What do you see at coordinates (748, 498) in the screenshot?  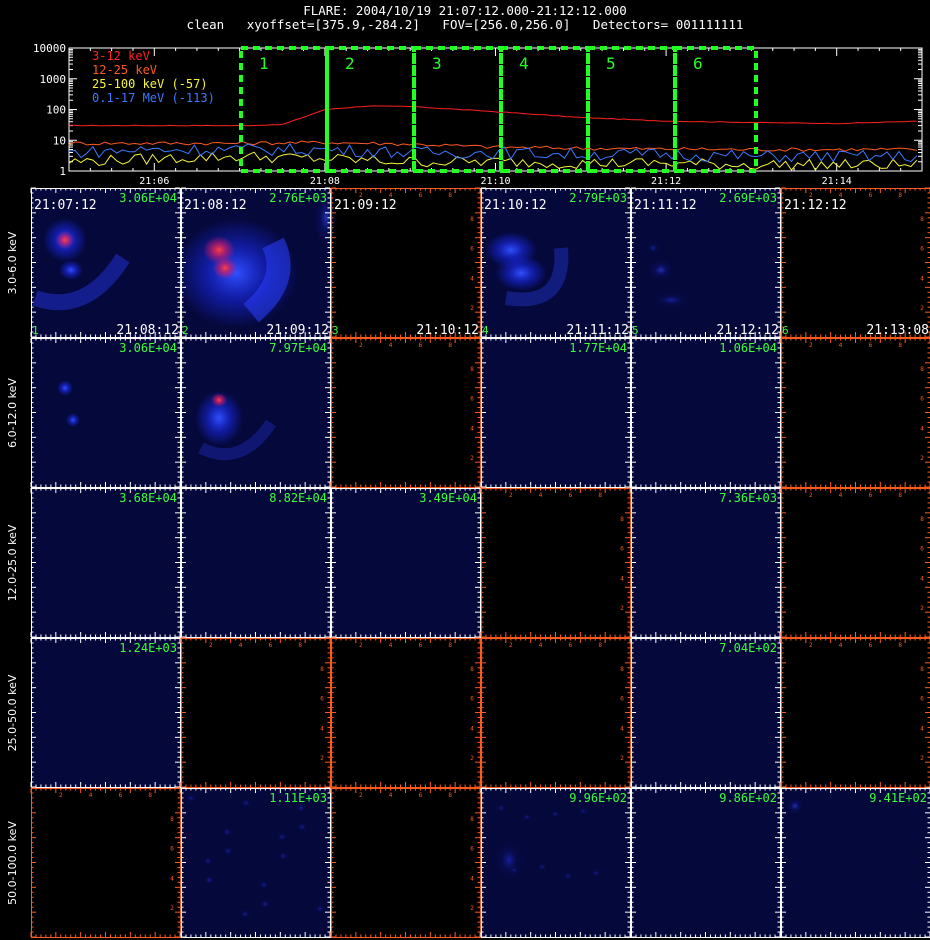 I see `panel-max-value: 7.36E+03` at bounding box center [748, 498].